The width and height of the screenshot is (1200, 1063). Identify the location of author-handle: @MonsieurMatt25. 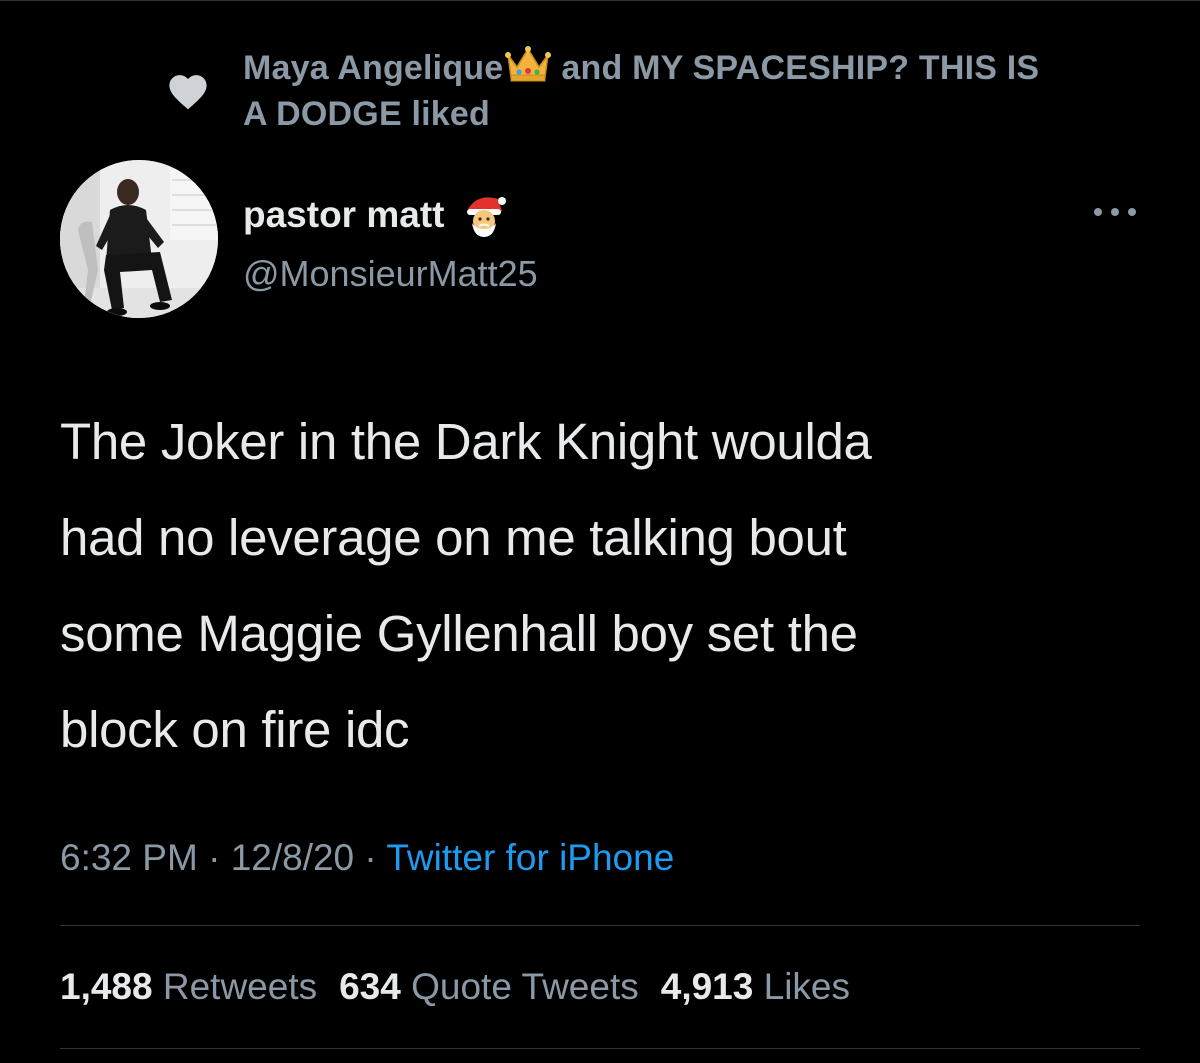
(390, 274).